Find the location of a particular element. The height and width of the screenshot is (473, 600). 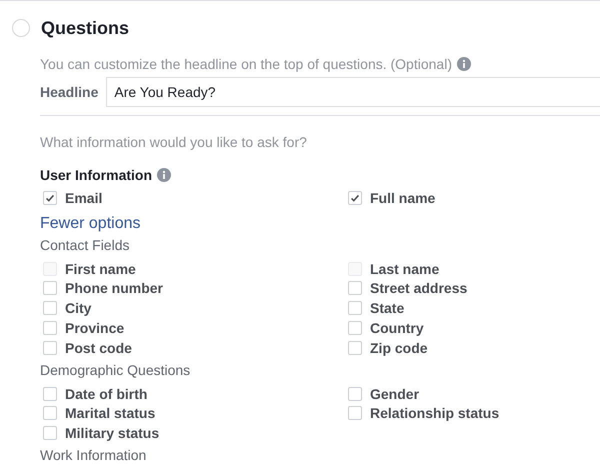

option-label: Full name is located at coordinates (403, 198).